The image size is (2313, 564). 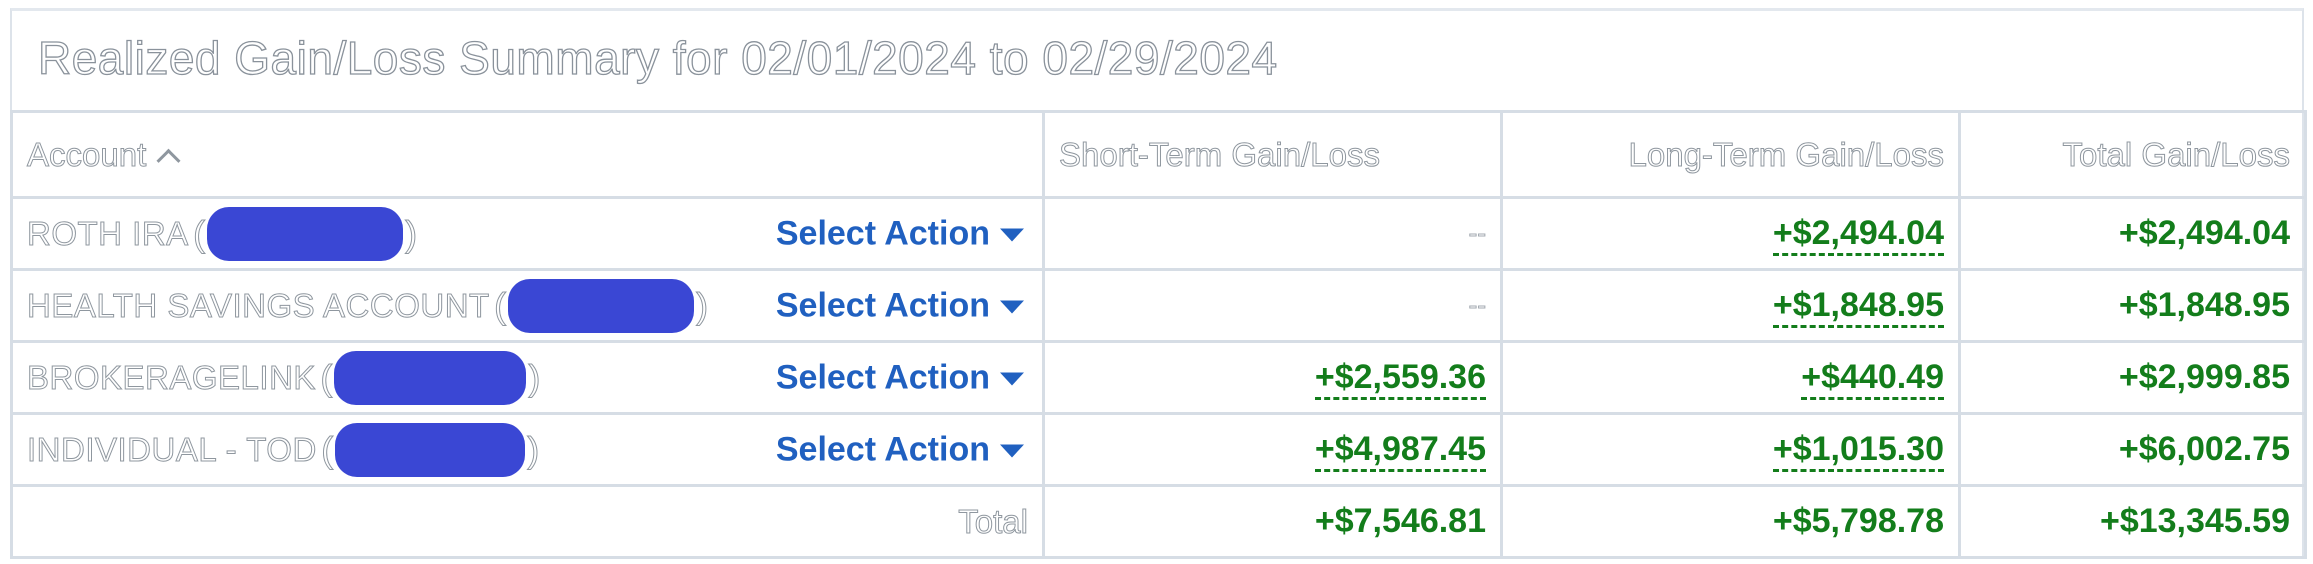 I want to click on long-term-value-link: +$1,848.95, so click(x=1858, y=307).